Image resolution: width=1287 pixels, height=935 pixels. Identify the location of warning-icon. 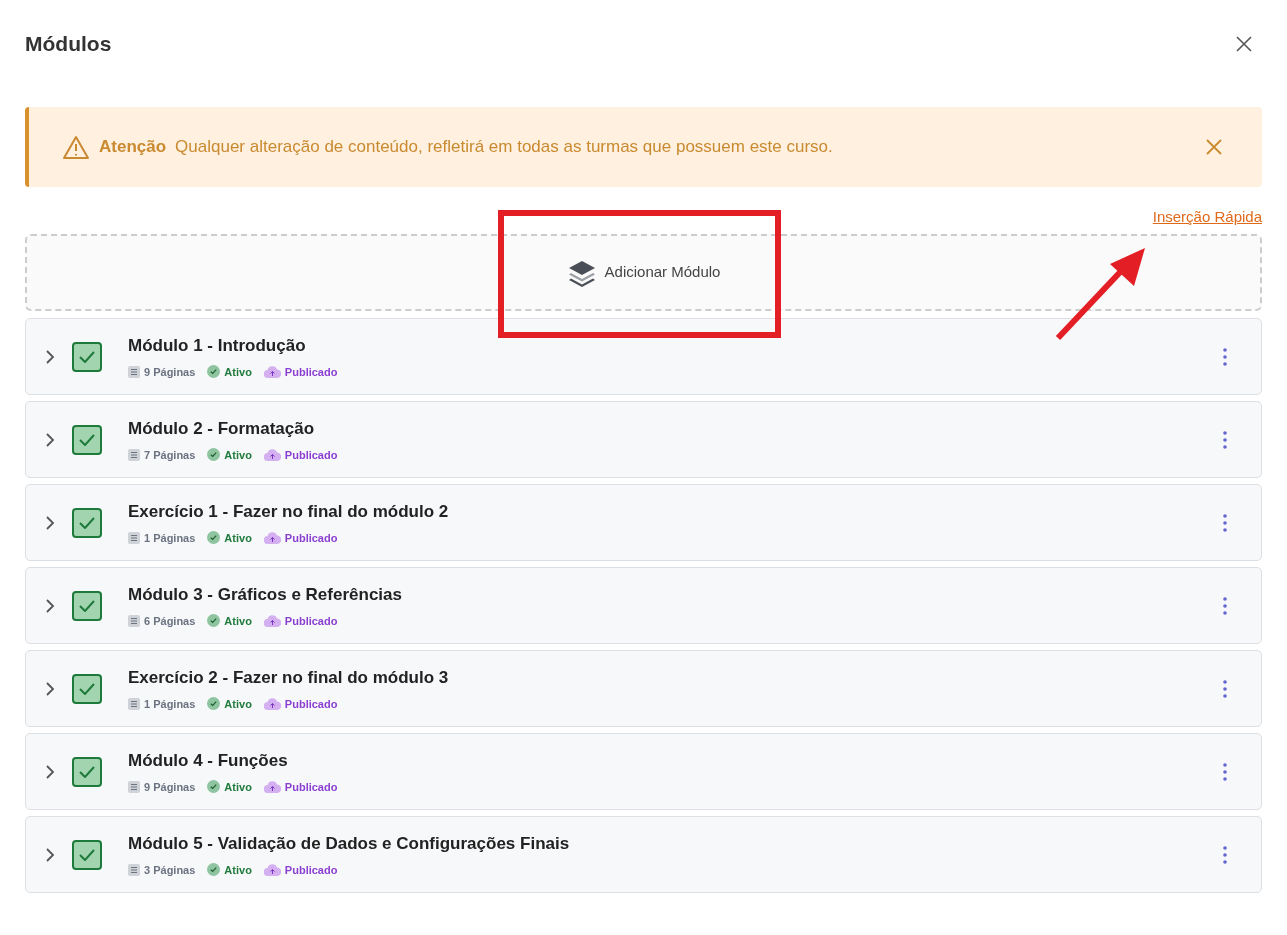
(76, 147).